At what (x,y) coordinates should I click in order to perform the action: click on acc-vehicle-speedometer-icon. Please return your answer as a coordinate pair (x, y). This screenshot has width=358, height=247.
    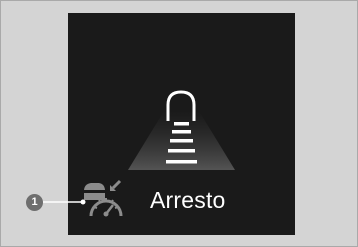
    Looking at the image, I should click on (103, 198).